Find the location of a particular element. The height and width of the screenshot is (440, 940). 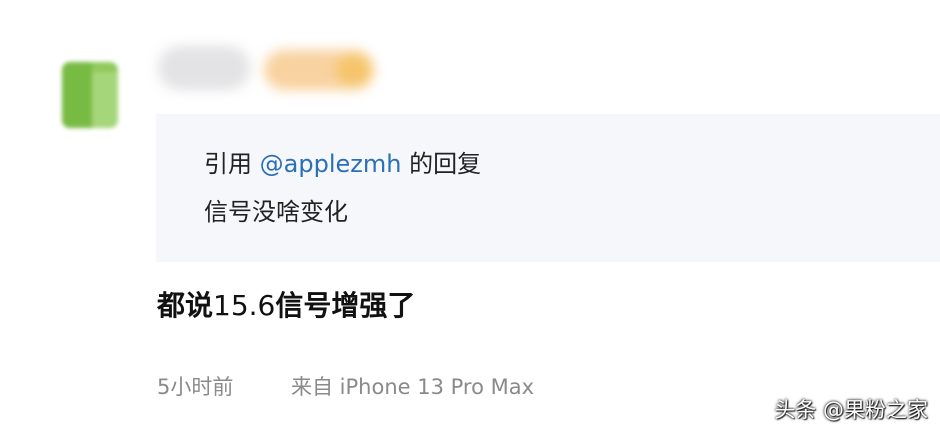

post-text-part1: 都说 is located at coordinates (185, 305).